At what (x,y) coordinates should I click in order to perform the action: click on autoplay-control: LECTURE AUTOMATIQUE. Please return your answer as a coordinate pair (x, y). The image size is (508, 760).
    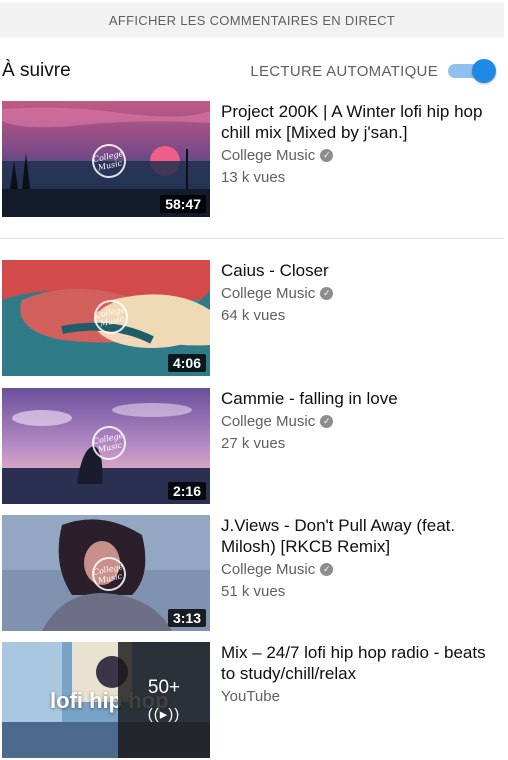
    Looking at the image, I should click on (373, 71).